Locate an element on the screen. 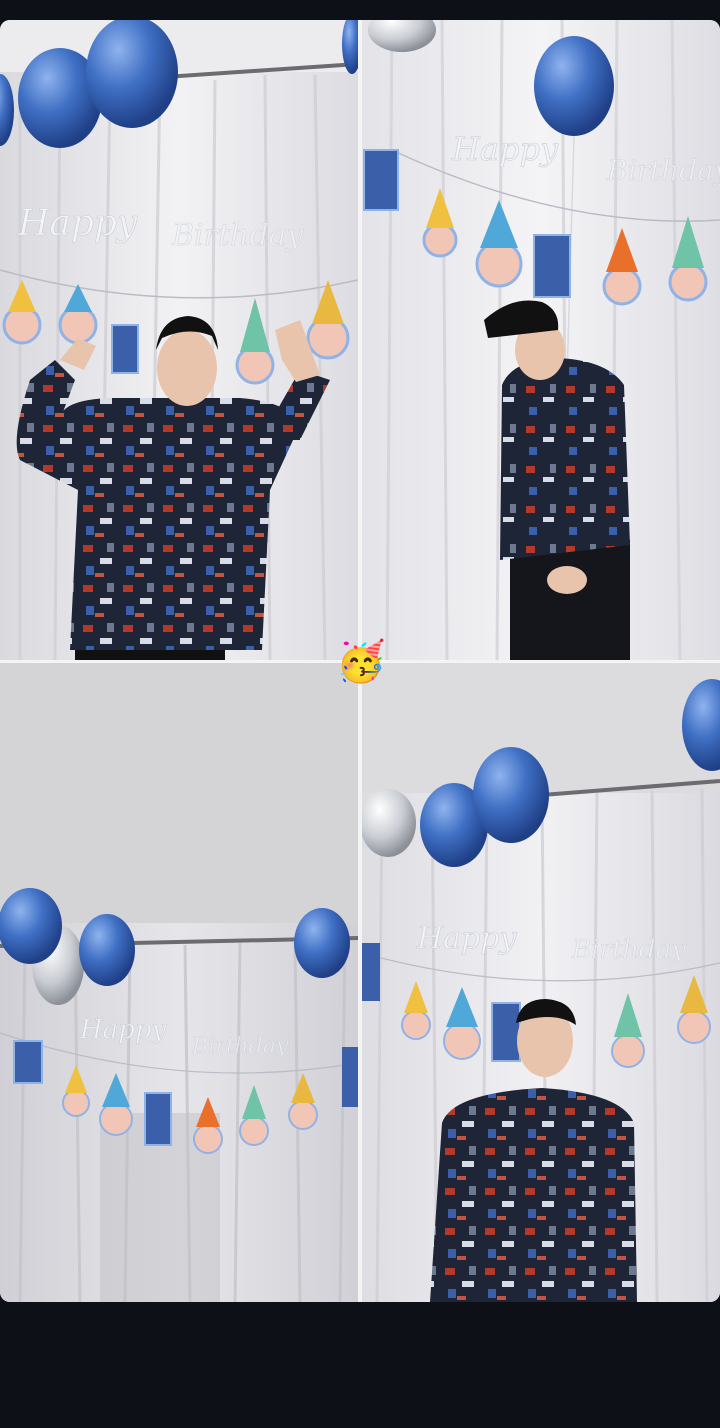  banner-birthday-2: Birthday is located at coordinates (663, 170).